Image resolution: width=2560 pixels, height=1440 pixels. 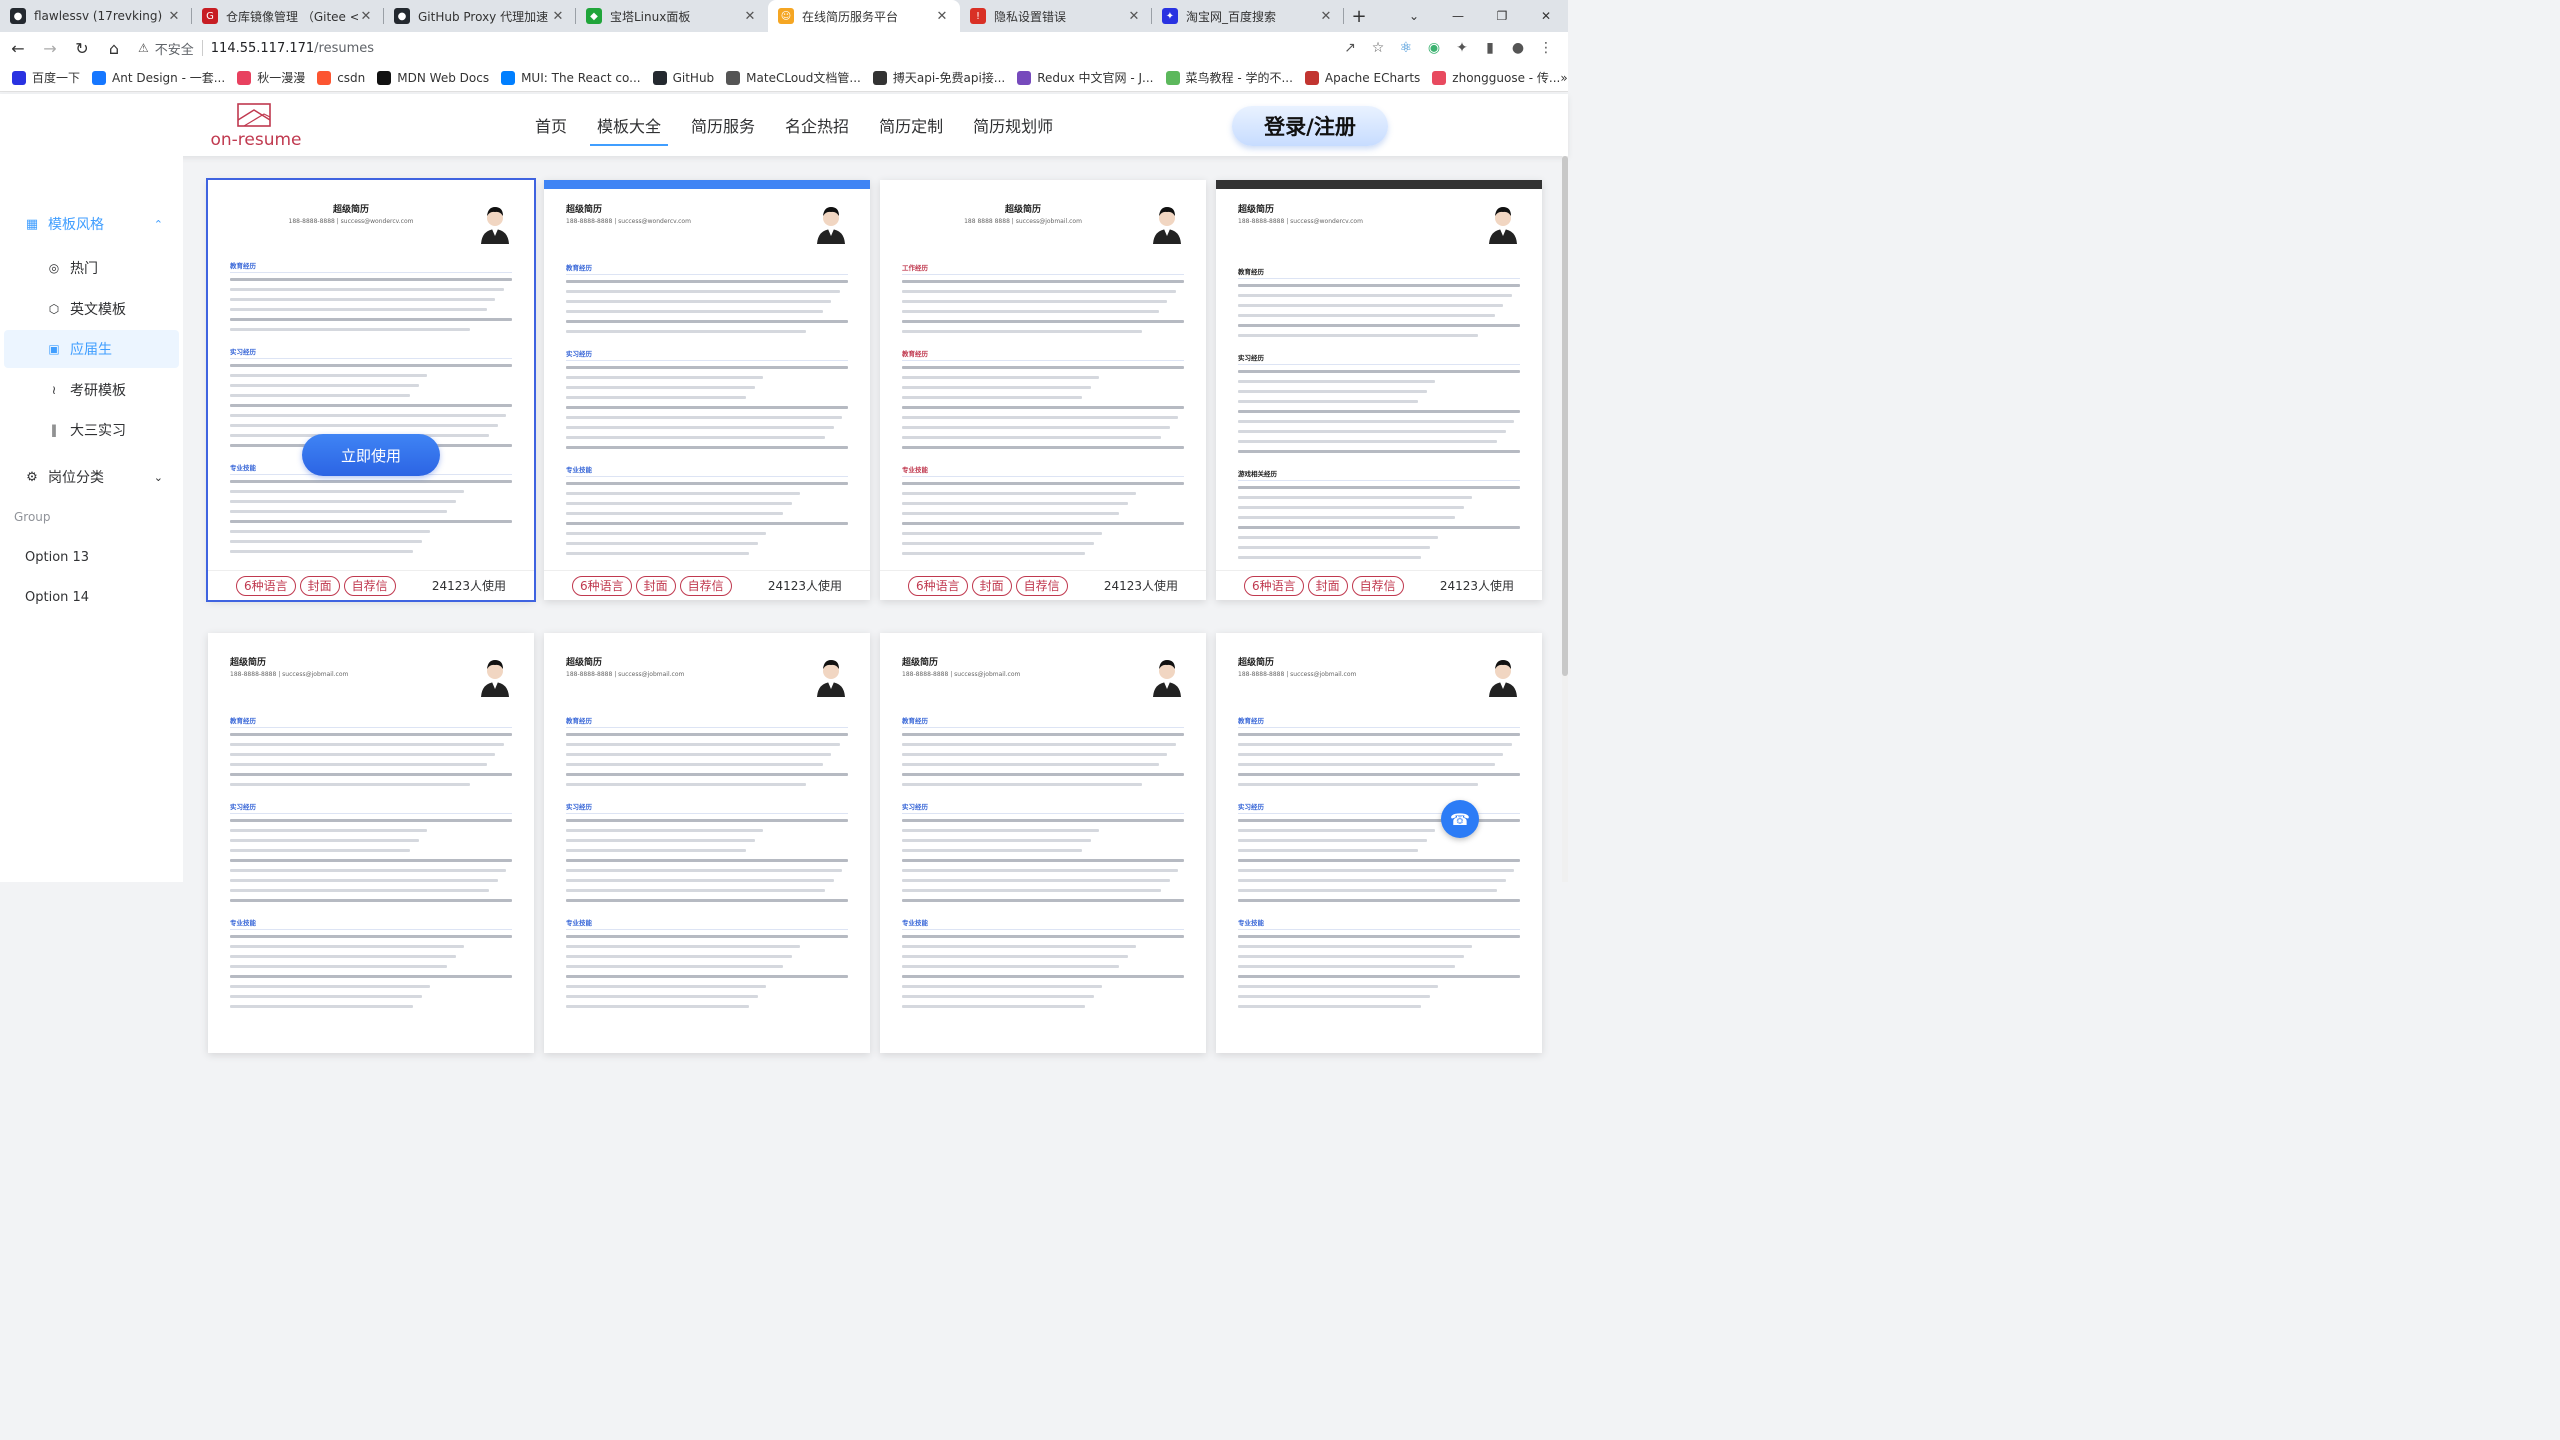 What do you see at coordinates (1251, 272) in the screenshot?
I see `resume-section-title: 教育经历` at bounding box center [1251, 272].